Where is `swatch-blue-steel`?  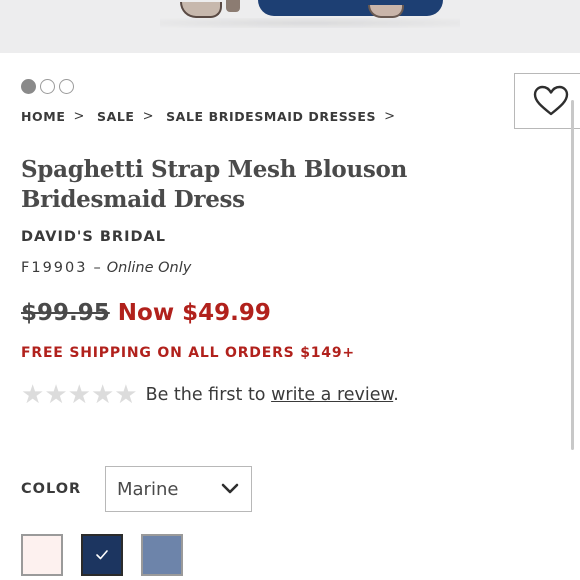 swatch-blue-steel is located at coordinates (162, 555).